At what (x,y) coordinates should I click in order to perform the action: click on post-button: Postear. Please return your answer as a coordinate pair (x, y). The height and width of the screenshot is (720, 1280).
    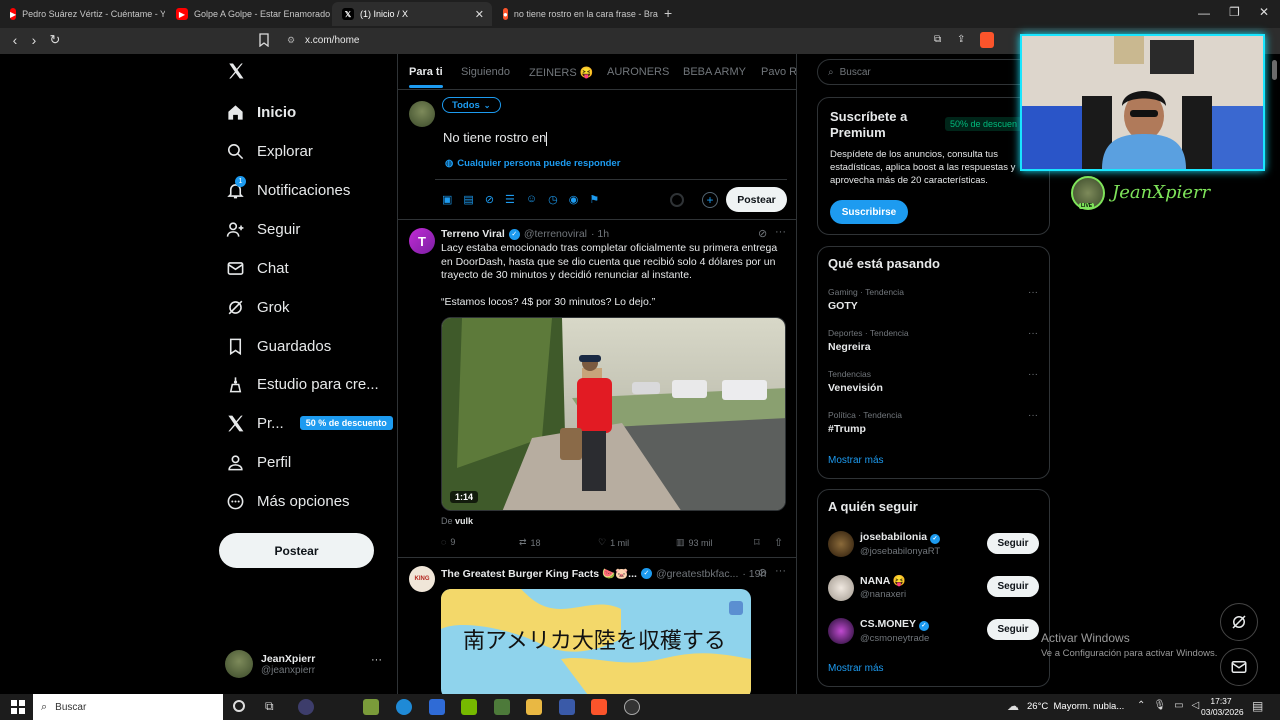
    Looking at the image, I should click on (296, 550).